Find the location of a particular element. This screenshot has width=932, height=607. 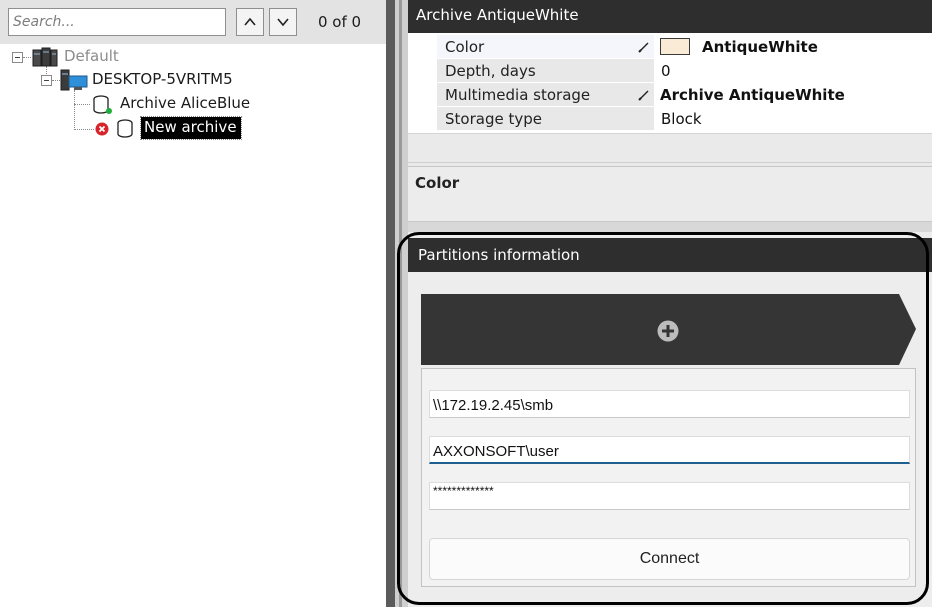

section-divider is located at coordinates (670, 227).